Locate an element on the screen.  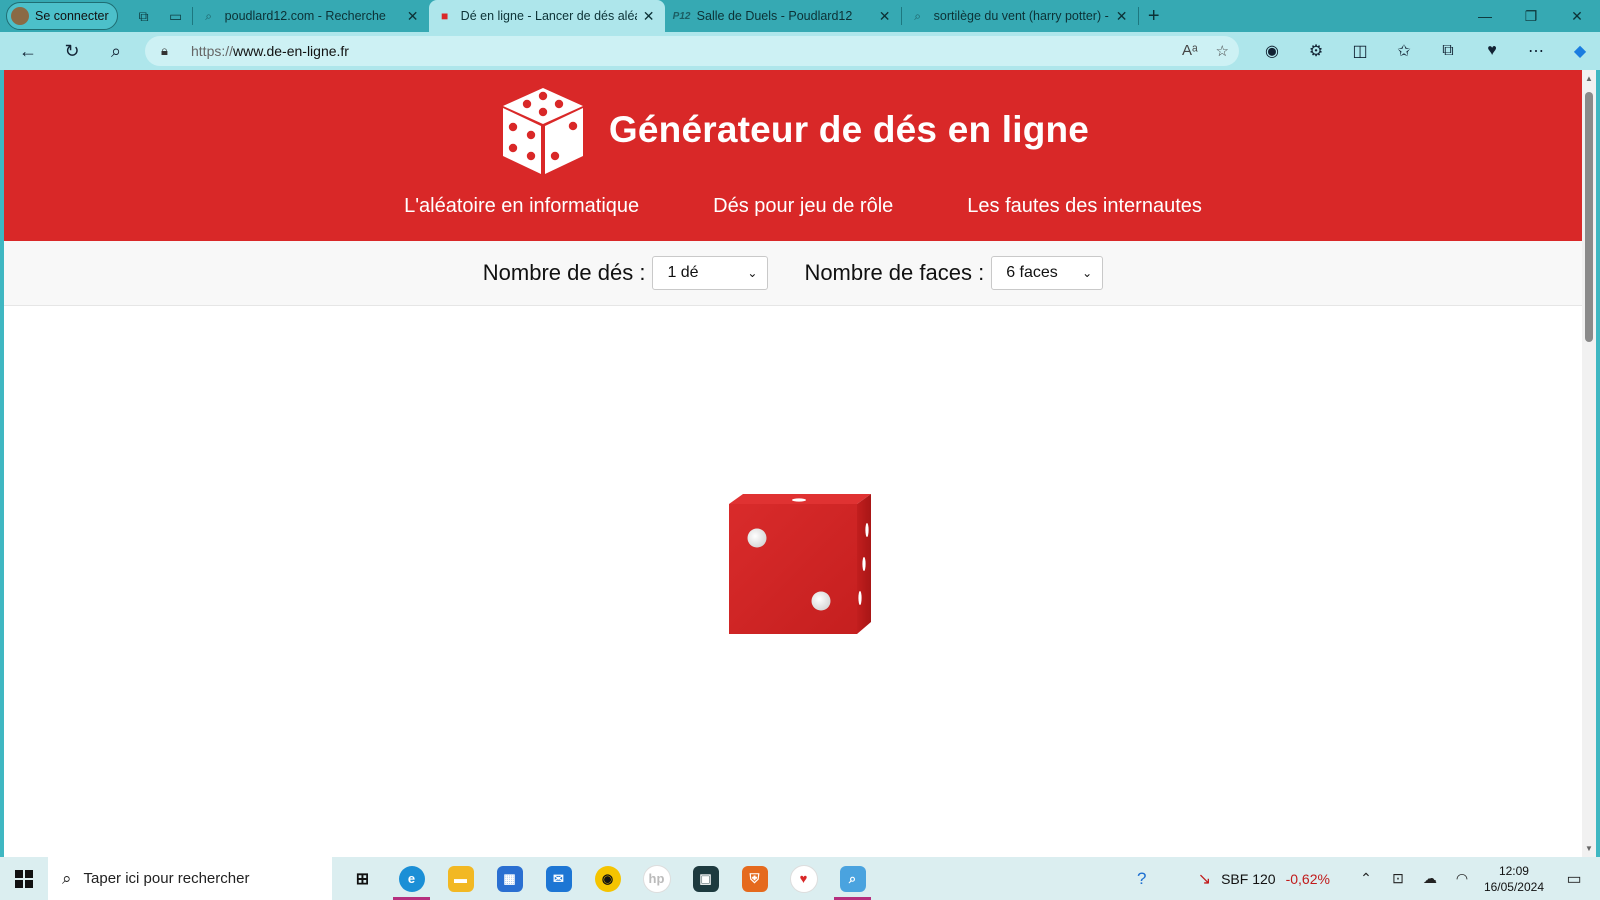
chevron-up-icon: ⌃ is located at coordinates (1366, 878).